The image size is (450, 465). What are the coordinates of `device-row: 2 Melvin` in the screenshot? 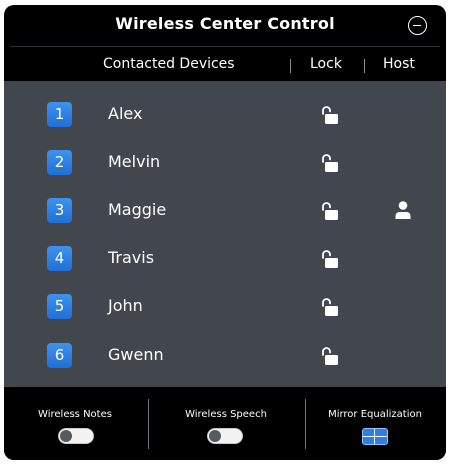 It's located at (225, 163).